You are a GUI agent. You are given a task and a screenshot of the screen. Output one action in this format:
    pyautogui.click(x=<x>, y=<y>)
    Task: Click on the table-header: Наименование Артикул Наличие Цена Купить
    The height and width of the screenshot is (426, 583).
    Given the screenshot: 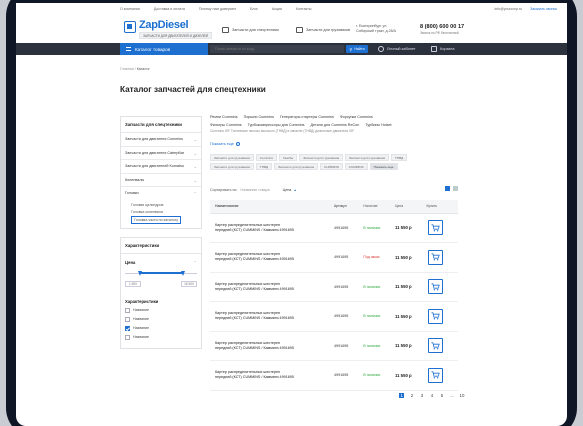 What is the action you would take?
    pyautogui.click(x=334, y=207)
    